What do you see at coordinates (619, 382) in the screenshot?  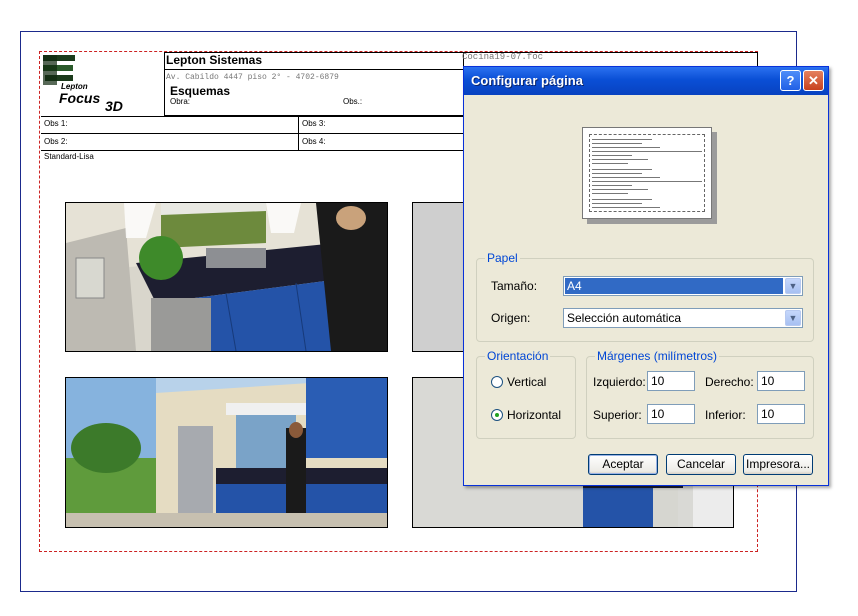 I see `margin-left-label: Izquierdo:` at bounding box center [619, 382].